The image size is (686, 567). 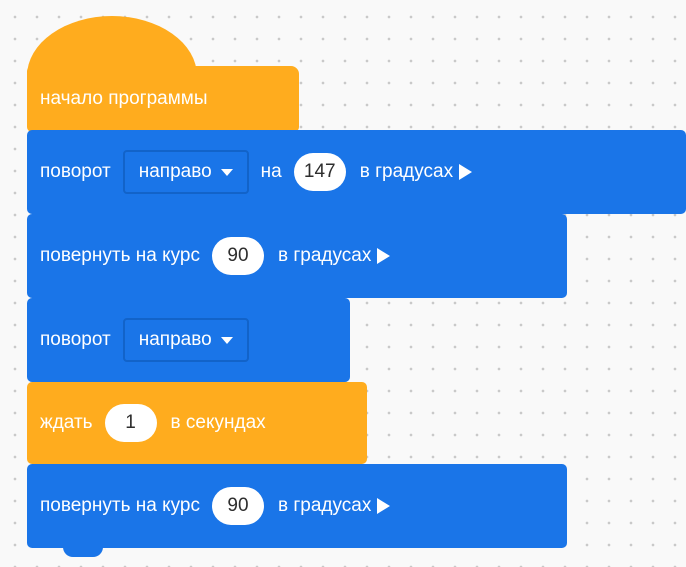 I want to click on start-program-block: начало программы, so click(x=163, y=103).